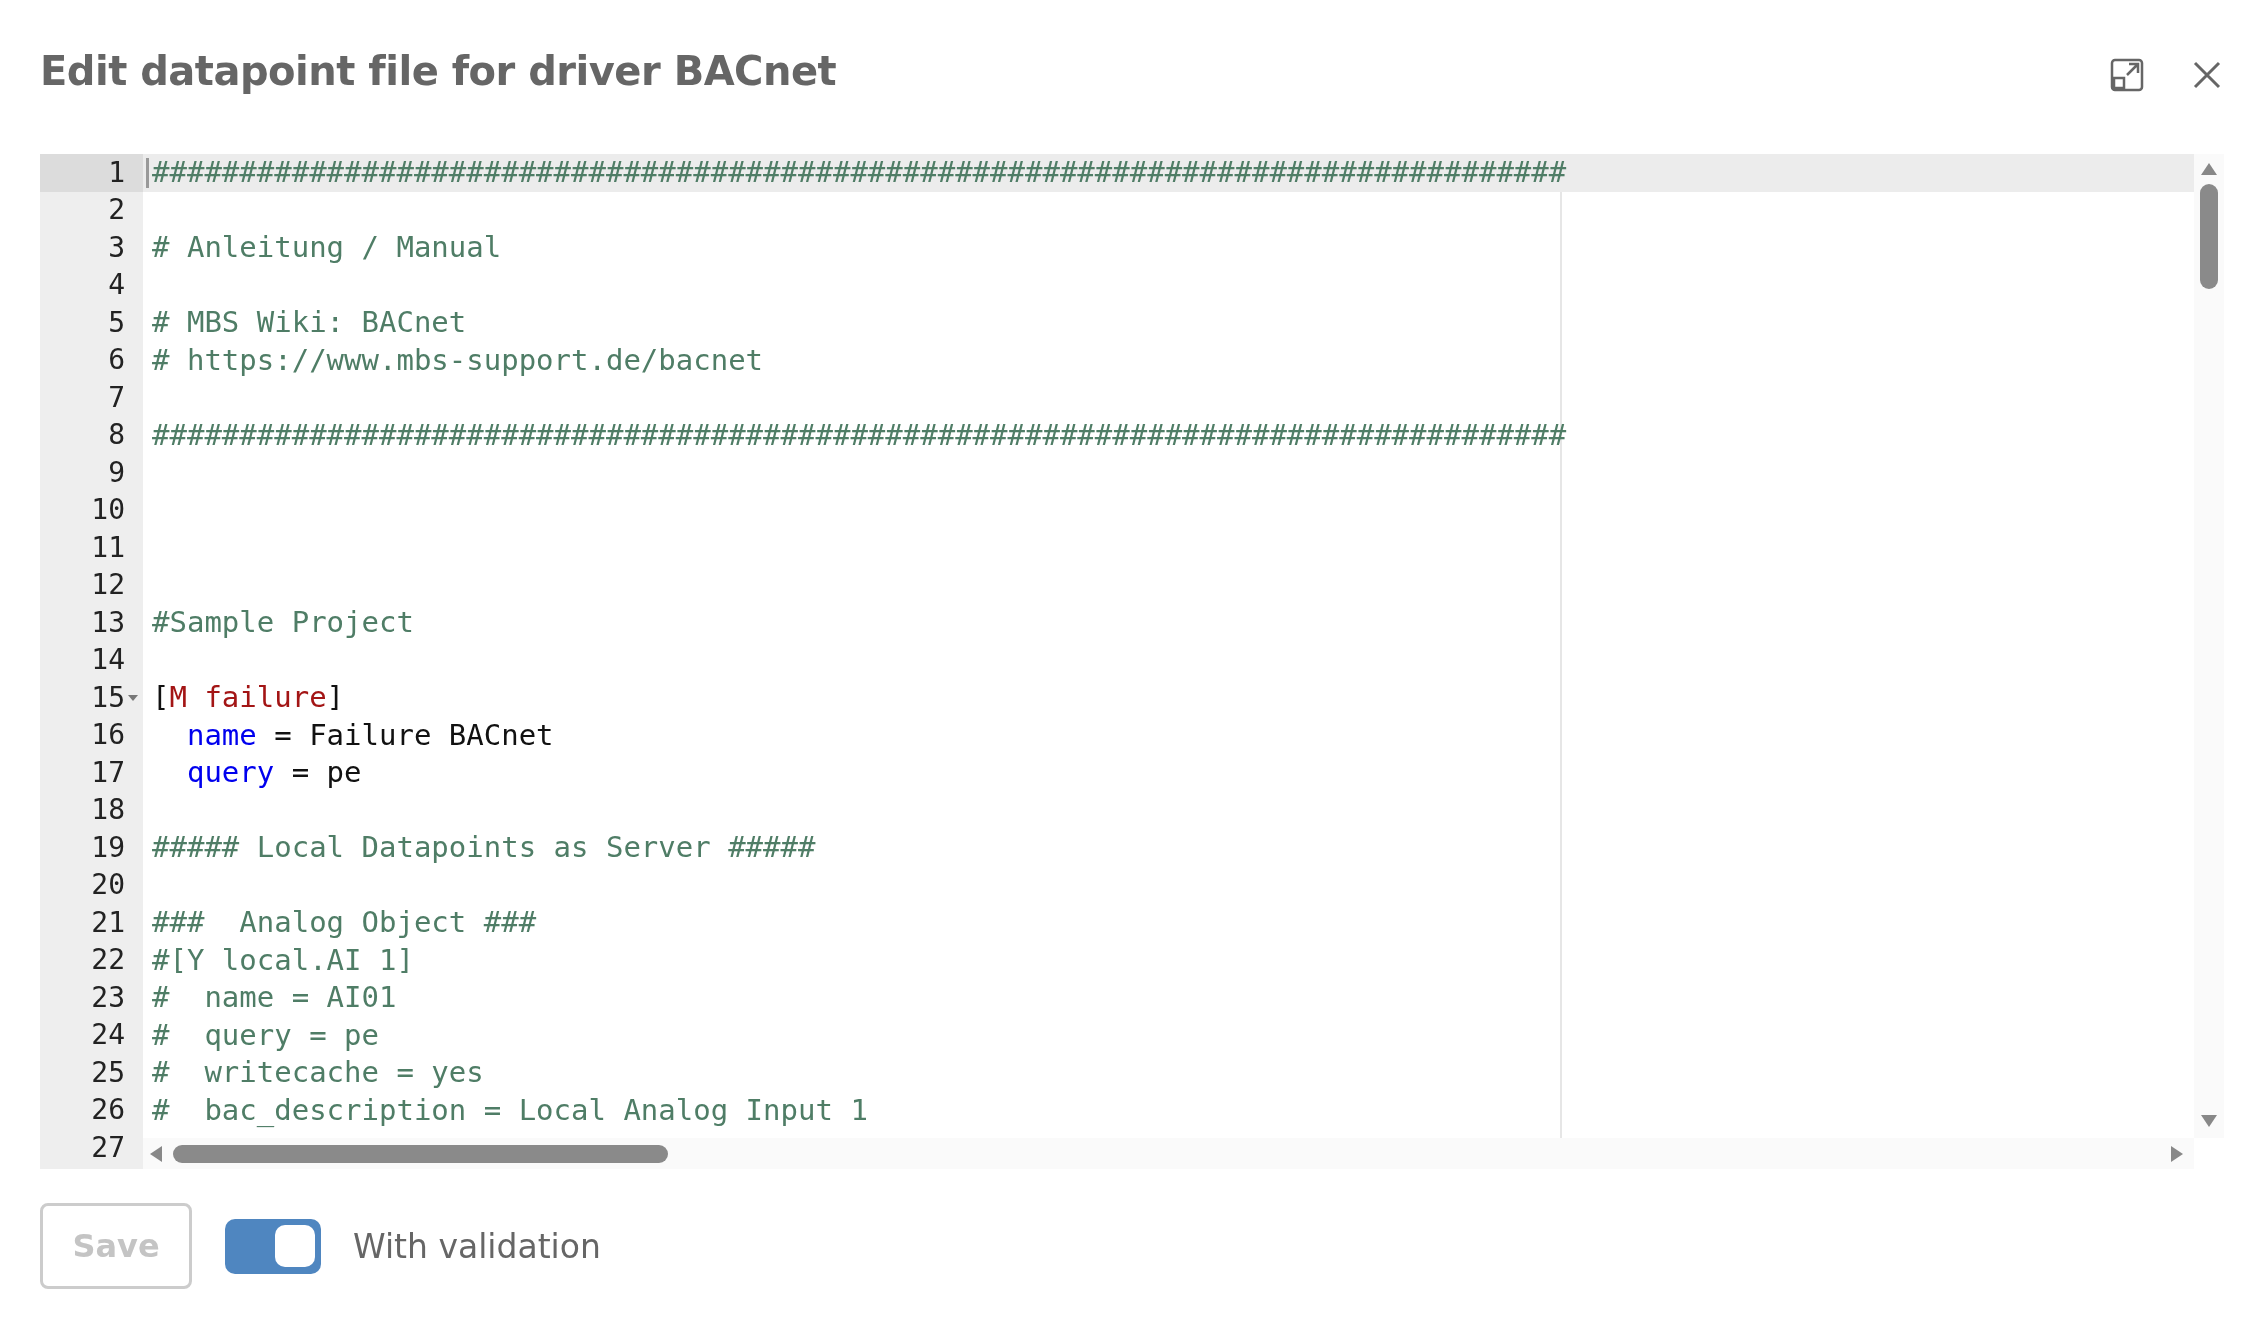  I want to click on code-line: # MBS Wiki: BACnet, so click(309, 323).